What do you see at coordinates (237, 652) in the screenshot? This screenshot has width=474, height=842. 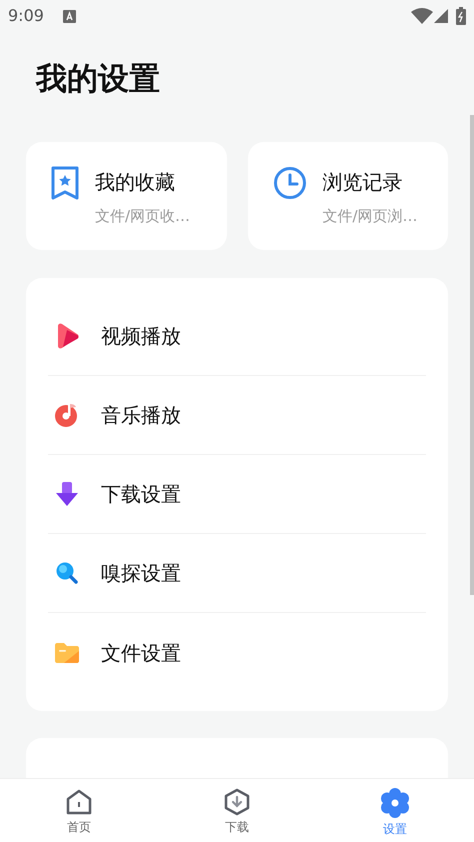 I see `settings-item: 文件设置` at bounding box center [237, 652].